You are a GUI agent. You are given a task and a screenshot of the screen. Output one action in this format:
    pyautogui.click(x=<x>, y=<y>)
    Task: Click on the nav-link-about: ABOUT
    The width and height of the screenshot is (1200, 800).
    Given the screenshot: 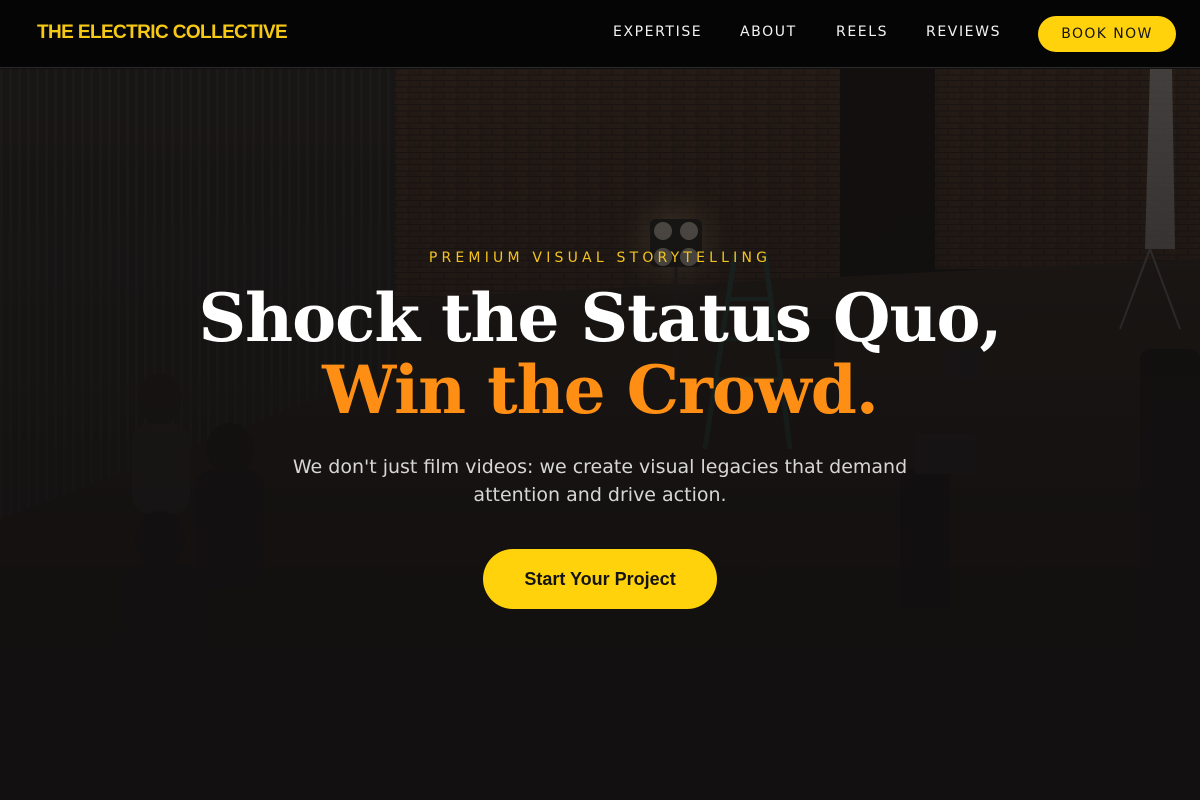 What is the action you would take?
    pyautogui.click(x=768, y=32)
    